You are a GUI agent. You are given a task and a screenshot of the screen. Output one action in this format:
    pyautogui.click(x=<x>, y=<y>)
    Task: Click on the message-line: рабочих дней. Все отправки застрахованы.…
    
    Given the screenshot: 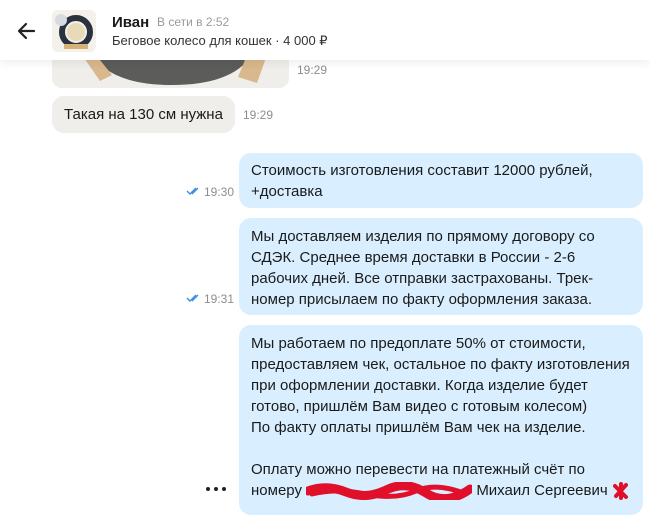 What is the action you would take?
    pyautogui.click(x=422, y=278)
    